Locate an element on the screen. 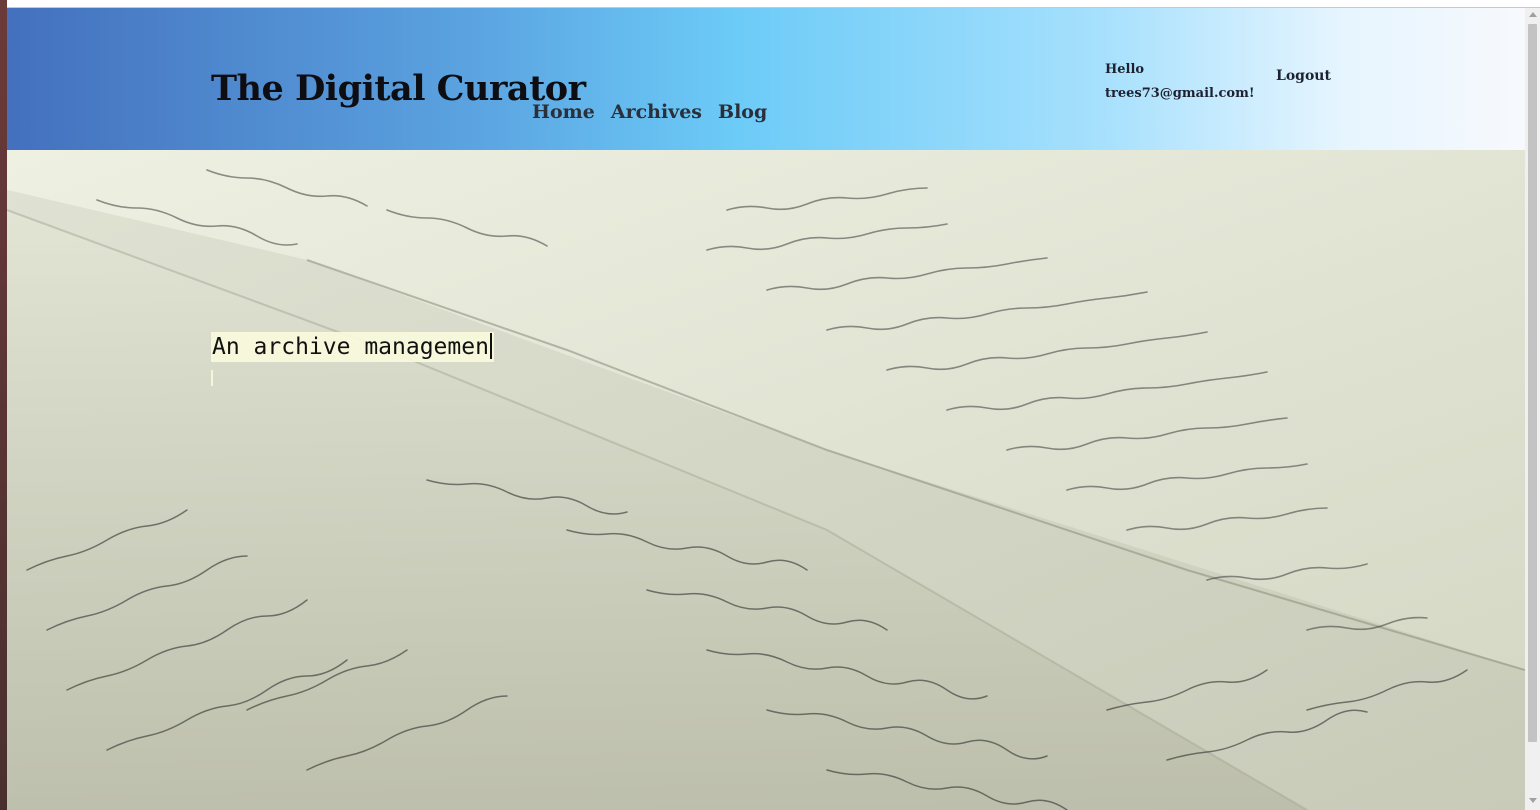  tagline-second-line-marker is located at coordinates (212, 378).